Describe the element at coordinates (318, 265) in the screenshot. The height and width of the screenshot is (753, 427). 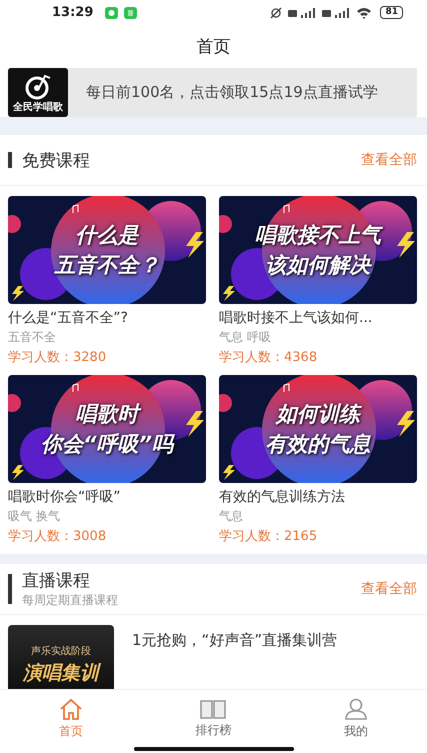
I see `cover-title: 该如何解决` at that location.